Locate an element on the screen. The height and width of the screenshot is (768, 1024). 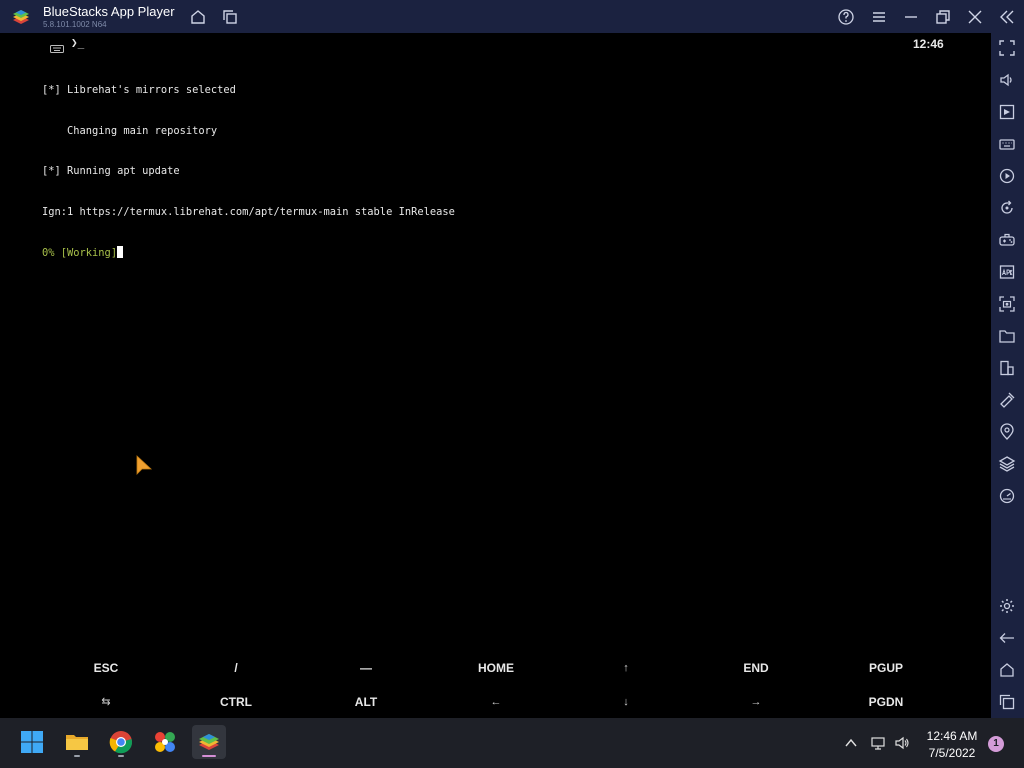
bluestacks-icon is located at coordinates (209, 742).